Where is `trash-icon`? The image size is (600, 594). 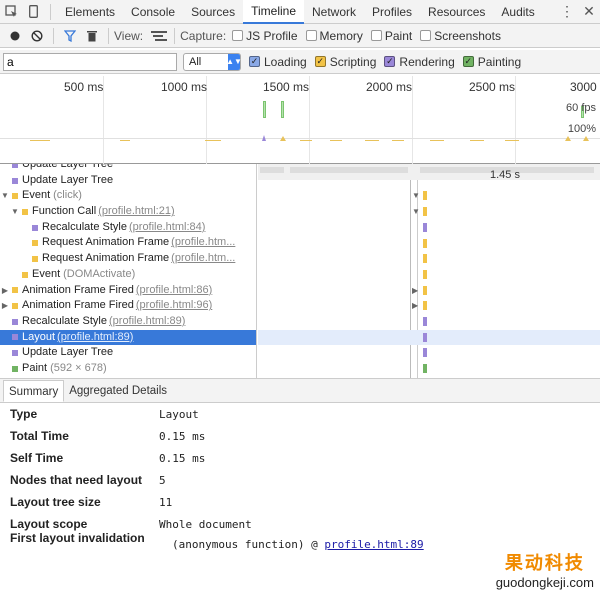 trash-icon is located at coordinates (92, 36).